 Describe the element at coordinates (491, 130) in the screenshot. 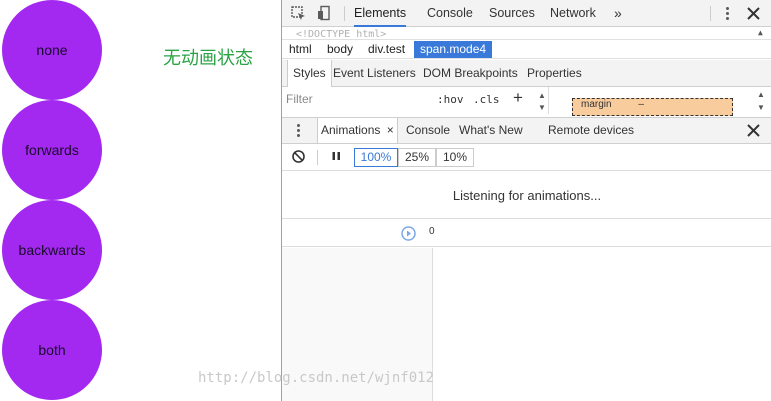

I see `tab-whats-new: What's New` at that location.